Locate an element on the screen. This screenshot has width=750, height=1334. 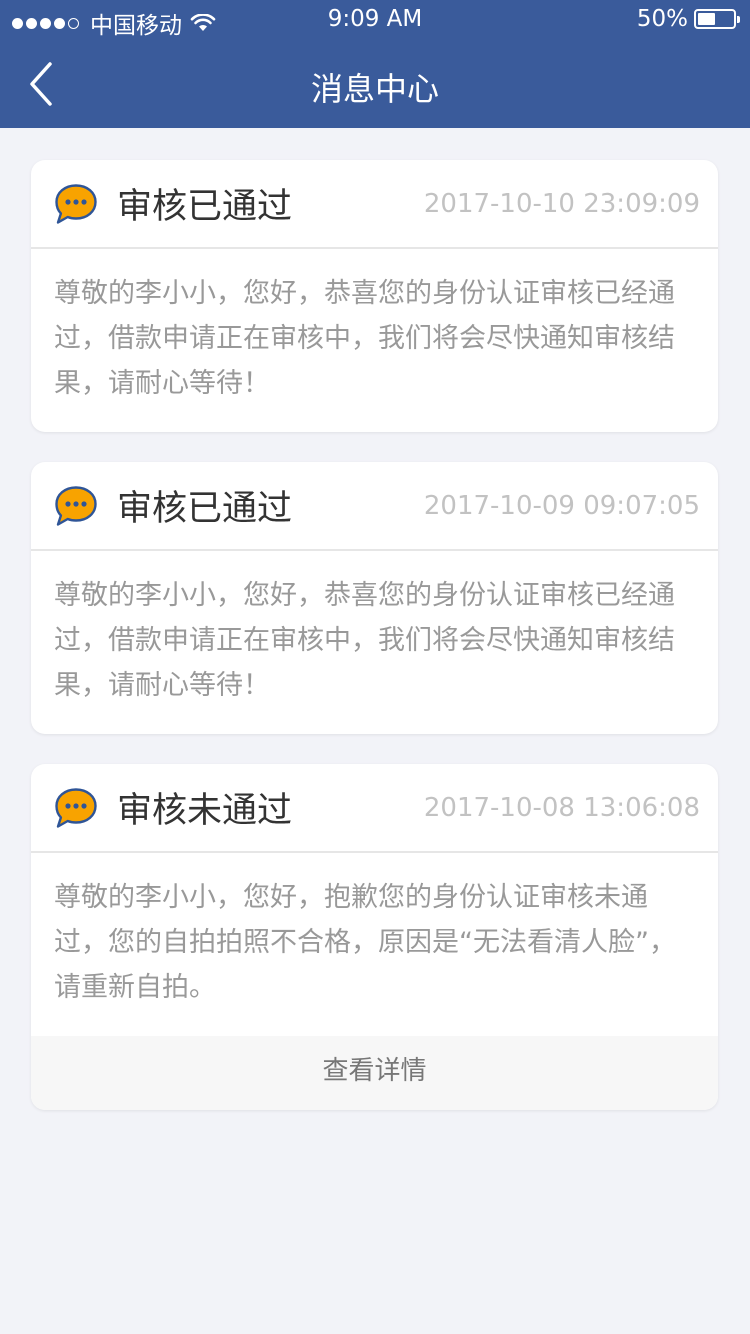
message-time: 2017-10-10 23:09:09 is located at coordinates (561, 203).